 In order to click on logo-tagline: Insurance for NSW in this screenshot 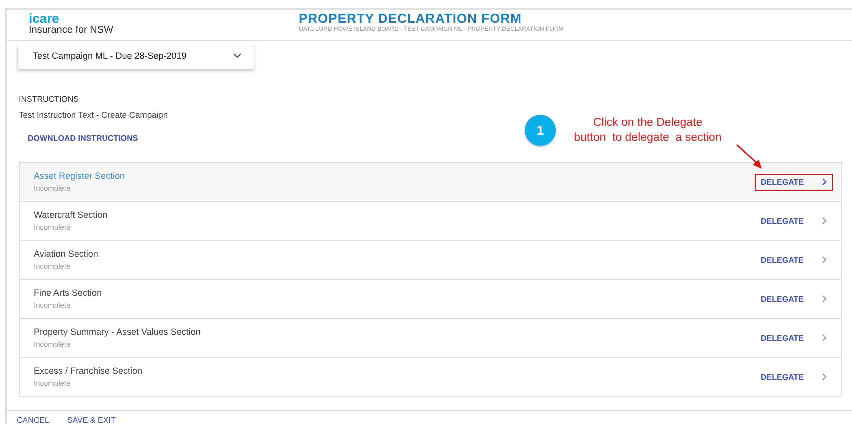, I will do `click(71, 31)`.